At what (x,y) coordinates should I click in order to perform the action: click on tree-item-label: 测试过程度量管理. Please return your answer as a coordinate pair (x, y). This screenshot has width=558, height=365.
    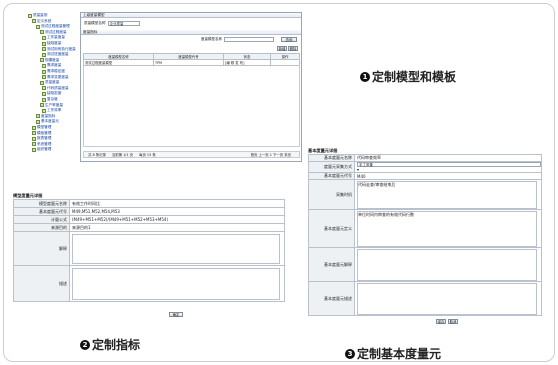
    Looking at the image, I should click on (55, 26).